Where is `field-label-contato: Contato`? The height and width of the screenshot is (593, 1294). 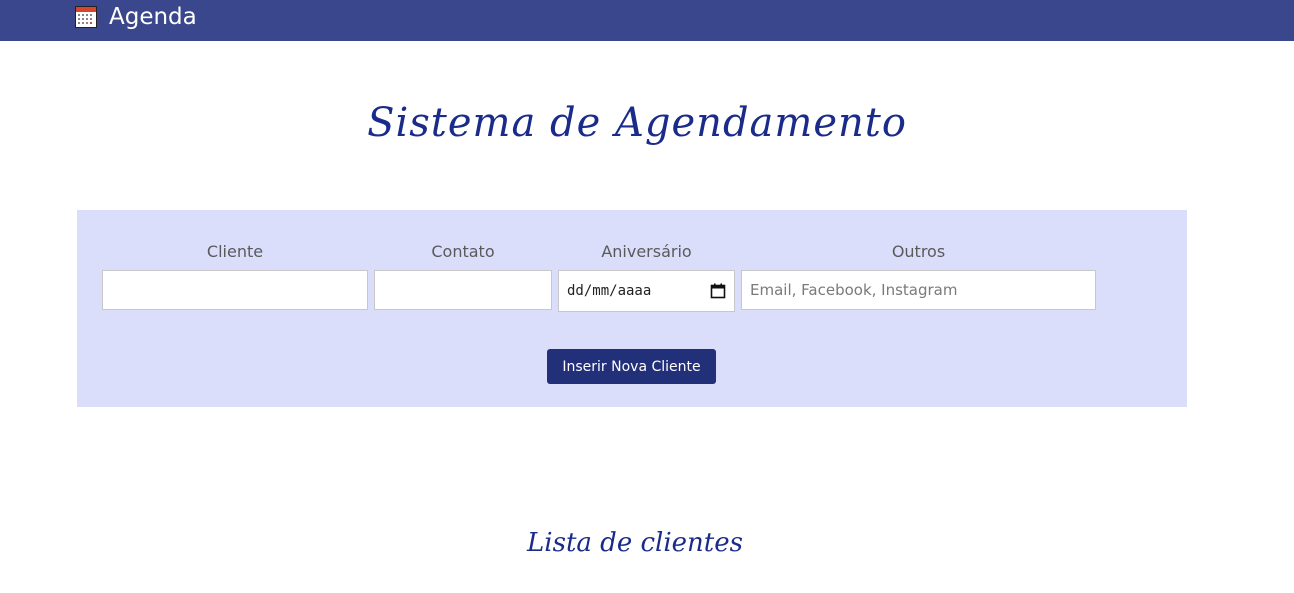
field-label-contato: Contato is located at coordinates (463, 251).